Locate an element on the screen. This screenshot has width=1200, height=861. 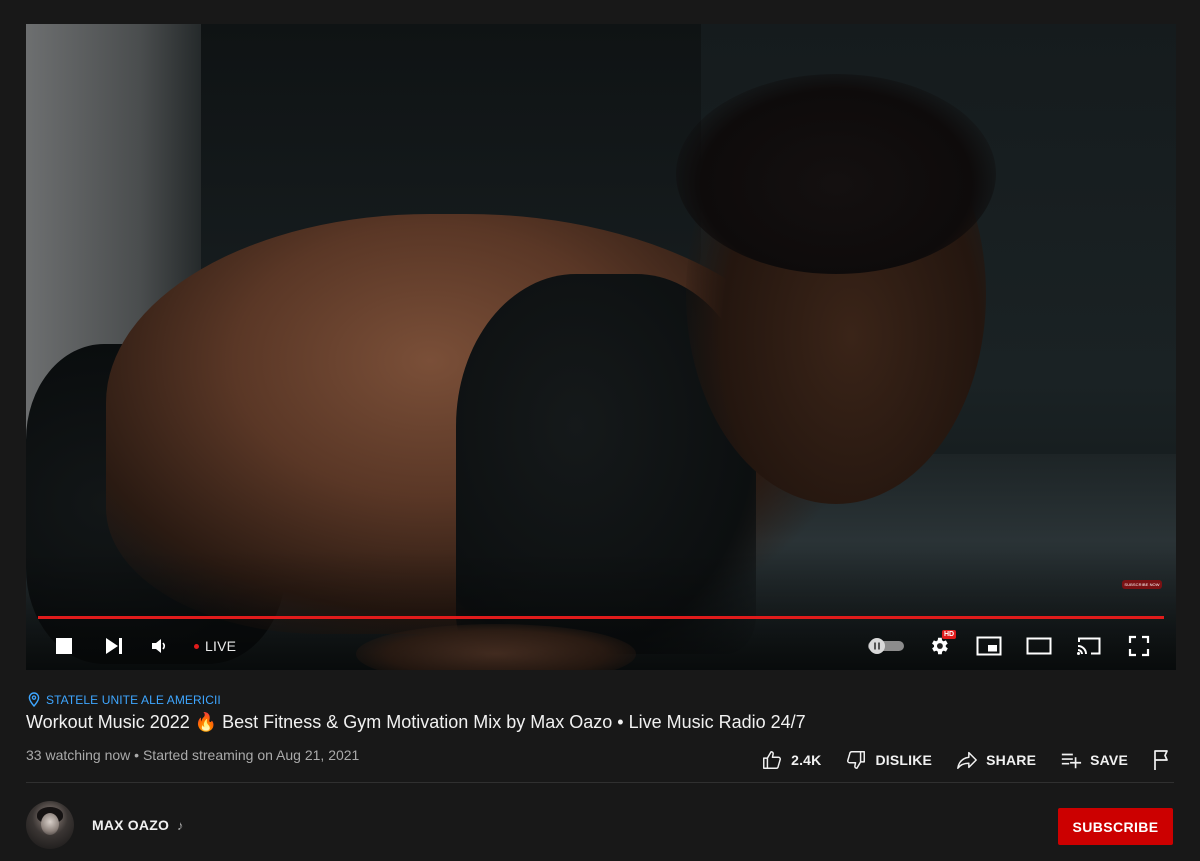
theater-mode-icon is located at coordinates (1039, 646).